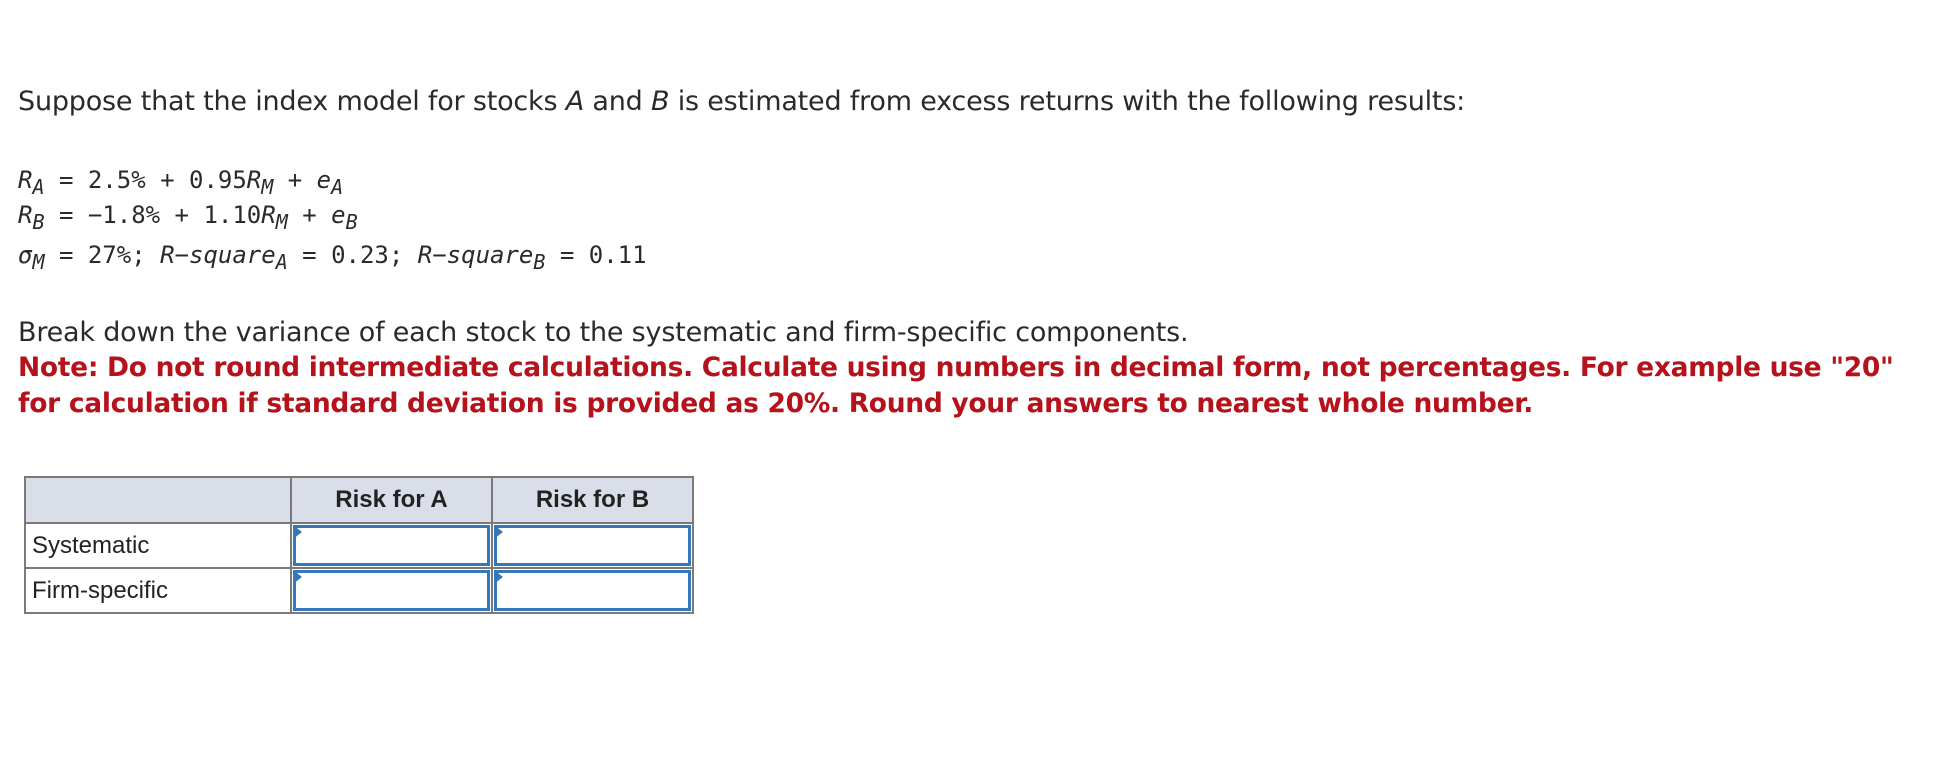 This screenshot has width=1936, height=778. I want to click on intro-middle: and, so click(617, 101).